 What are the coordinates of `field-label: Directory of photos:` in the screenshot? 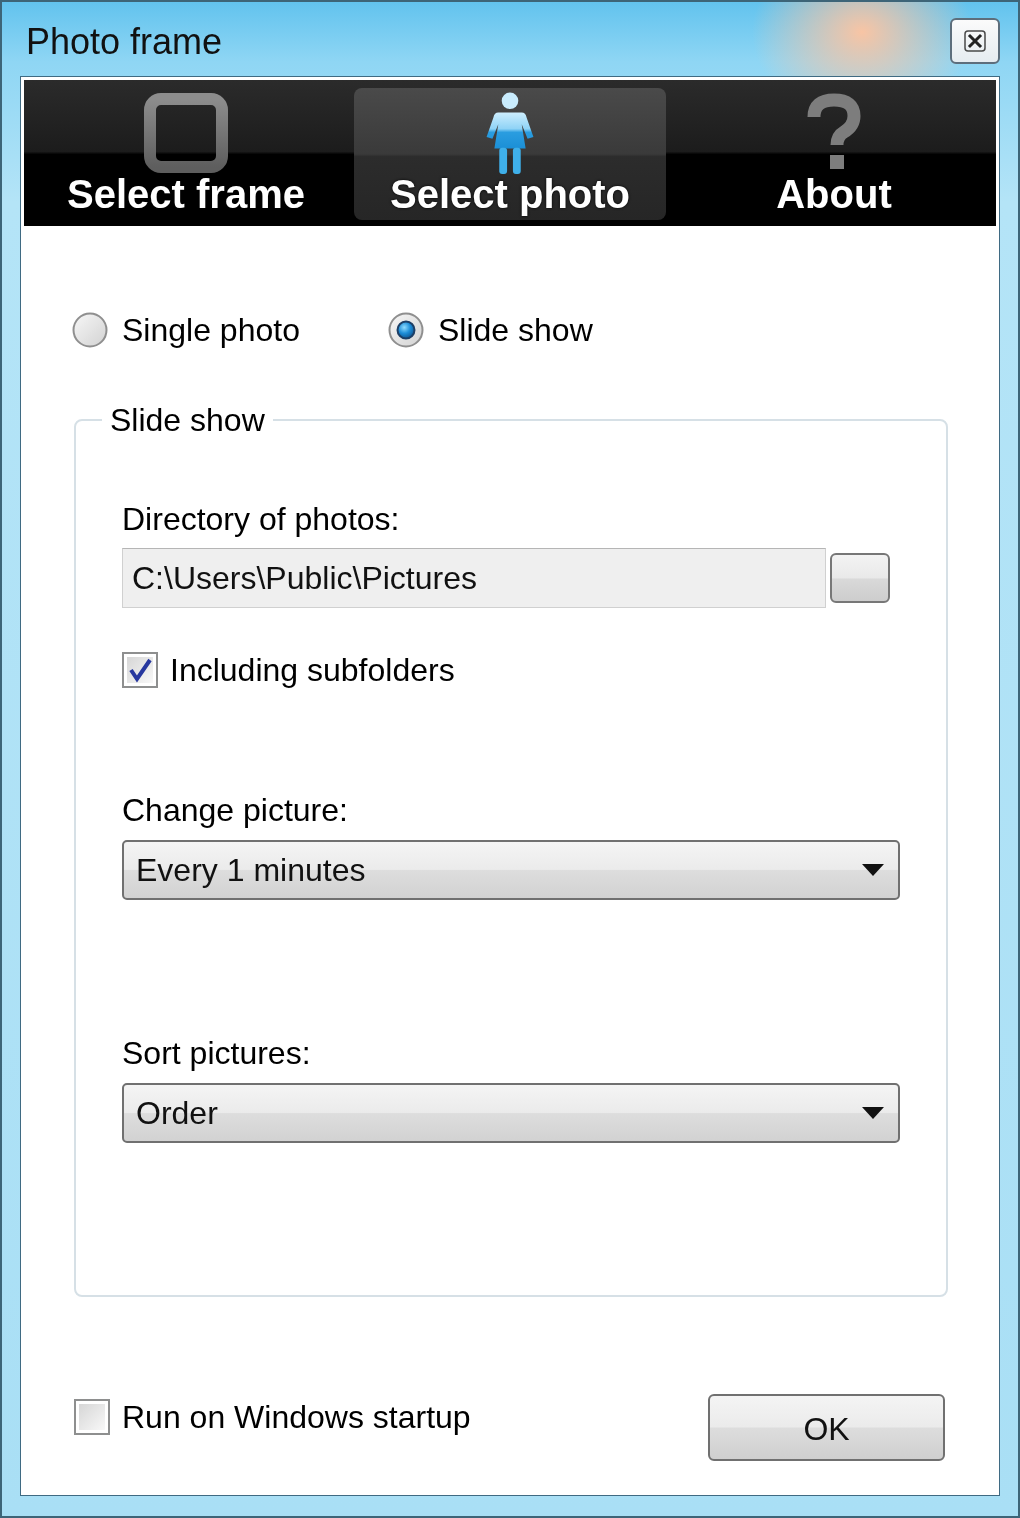 It's located at (261, 519).